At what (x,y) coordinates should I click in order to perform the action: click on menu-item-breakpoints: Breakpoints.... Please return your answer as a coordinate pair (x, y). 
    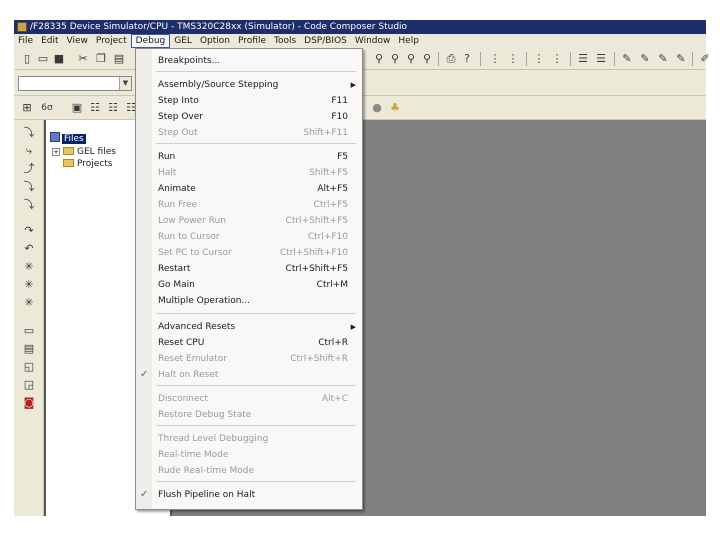
    Looking at the image, I should click on (249, 61).